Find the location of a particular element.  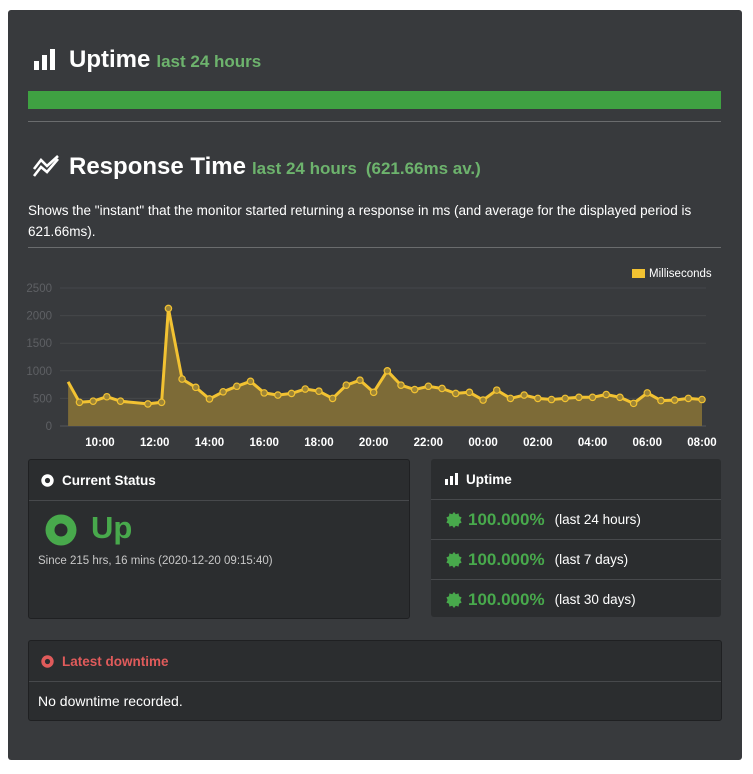

uptime-row: 100.000% (last 30 days) is located at coordinates (576, 599).